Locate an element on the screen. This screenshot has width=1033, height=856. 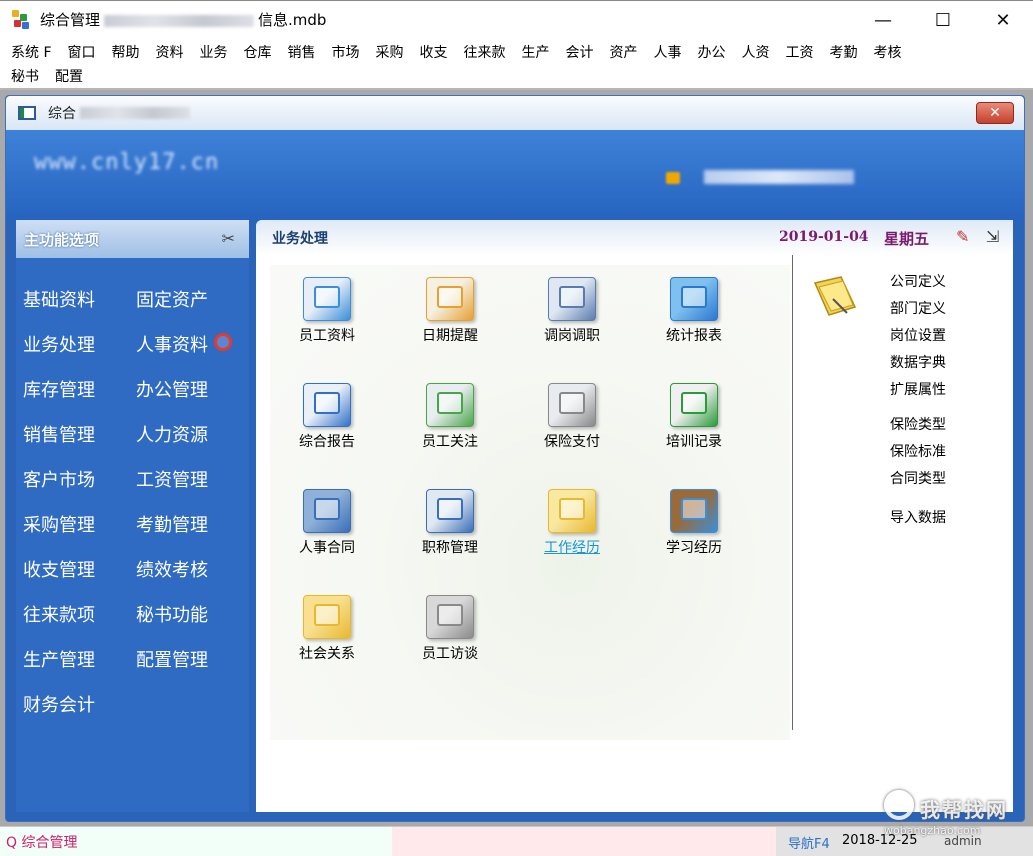
function-tile: 保险支付 is located at coordinates (572, 417).